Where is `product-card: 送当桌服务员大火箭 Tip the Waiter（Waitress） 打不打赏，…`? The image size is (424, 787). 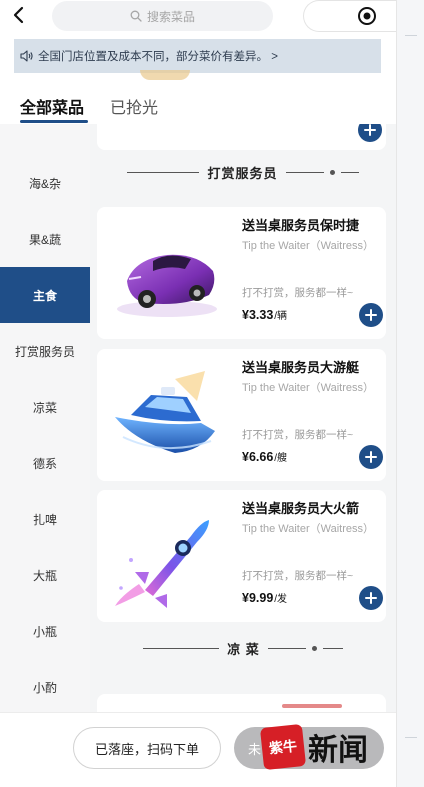 product-card: 送当桌服务员大火箭 Tip the Waiter（Waitress） 打不打赏，… is located at coordinates (241, 556).